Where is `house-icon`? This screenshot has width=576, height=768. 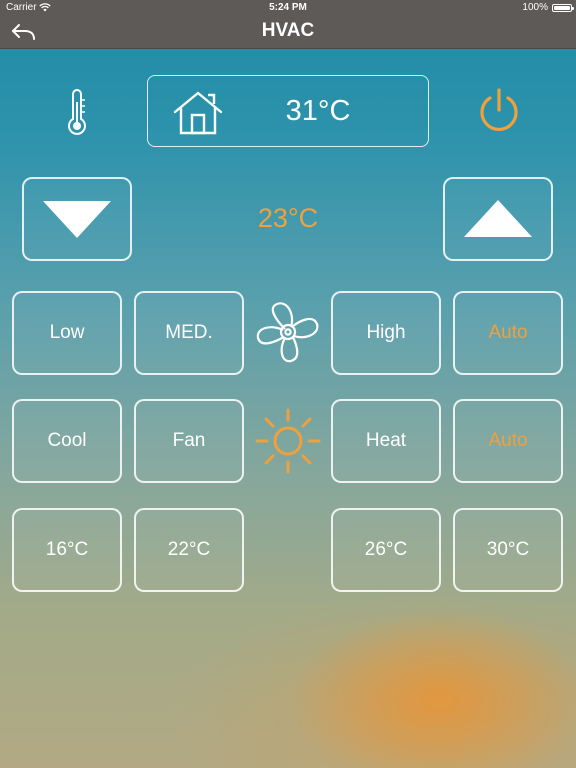 house-icon is located at coordinates (198, 113).